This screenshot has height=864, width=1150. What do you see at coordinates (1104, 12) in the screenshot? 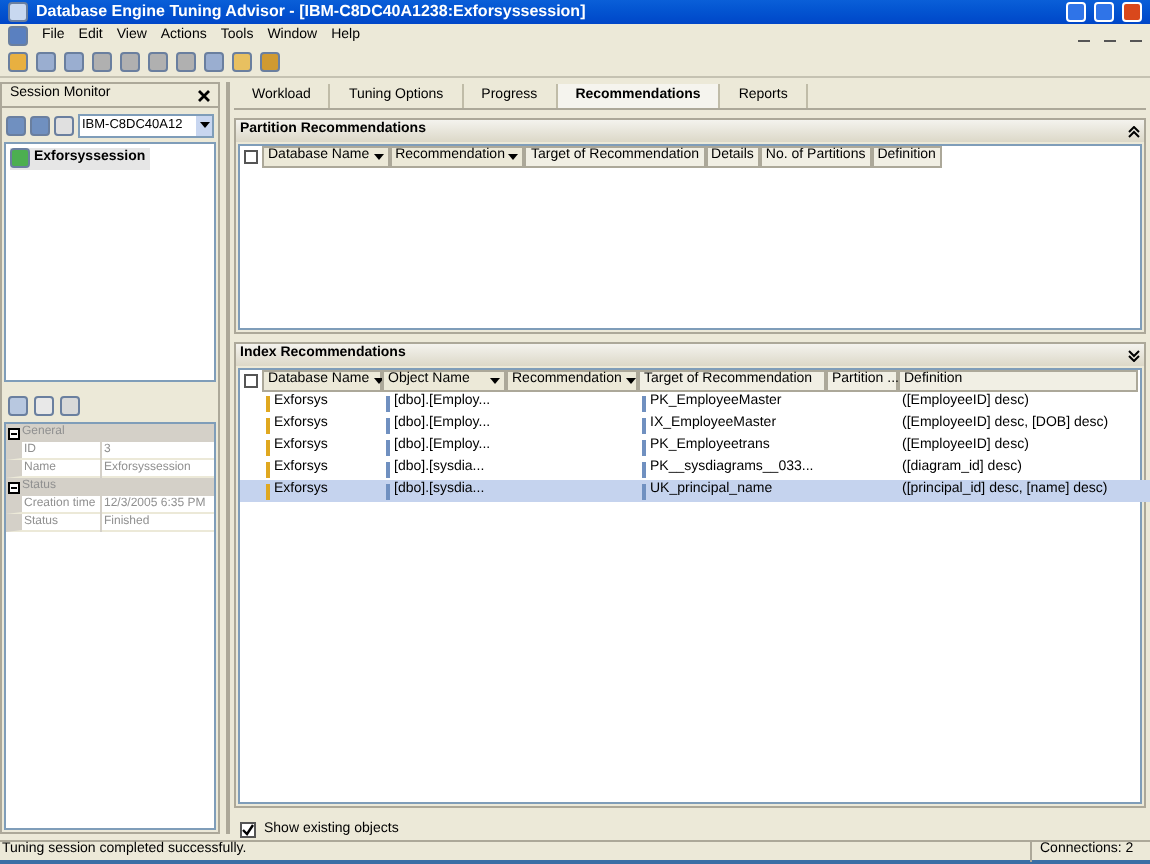
I see `restore-button` at bounding box center [1104, 12].